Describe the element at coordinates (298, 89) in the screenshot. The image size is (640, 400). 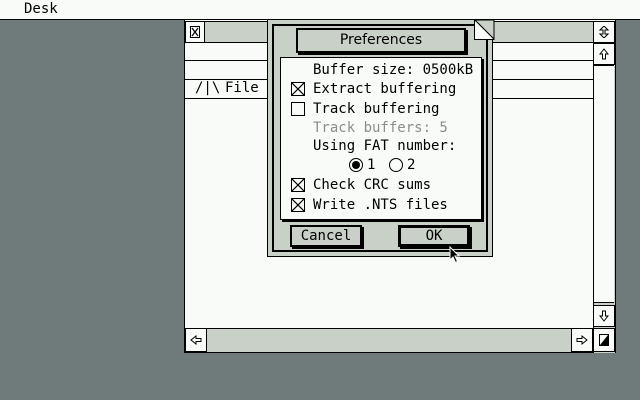
I see `extract-buffering-checkbox` at that location.